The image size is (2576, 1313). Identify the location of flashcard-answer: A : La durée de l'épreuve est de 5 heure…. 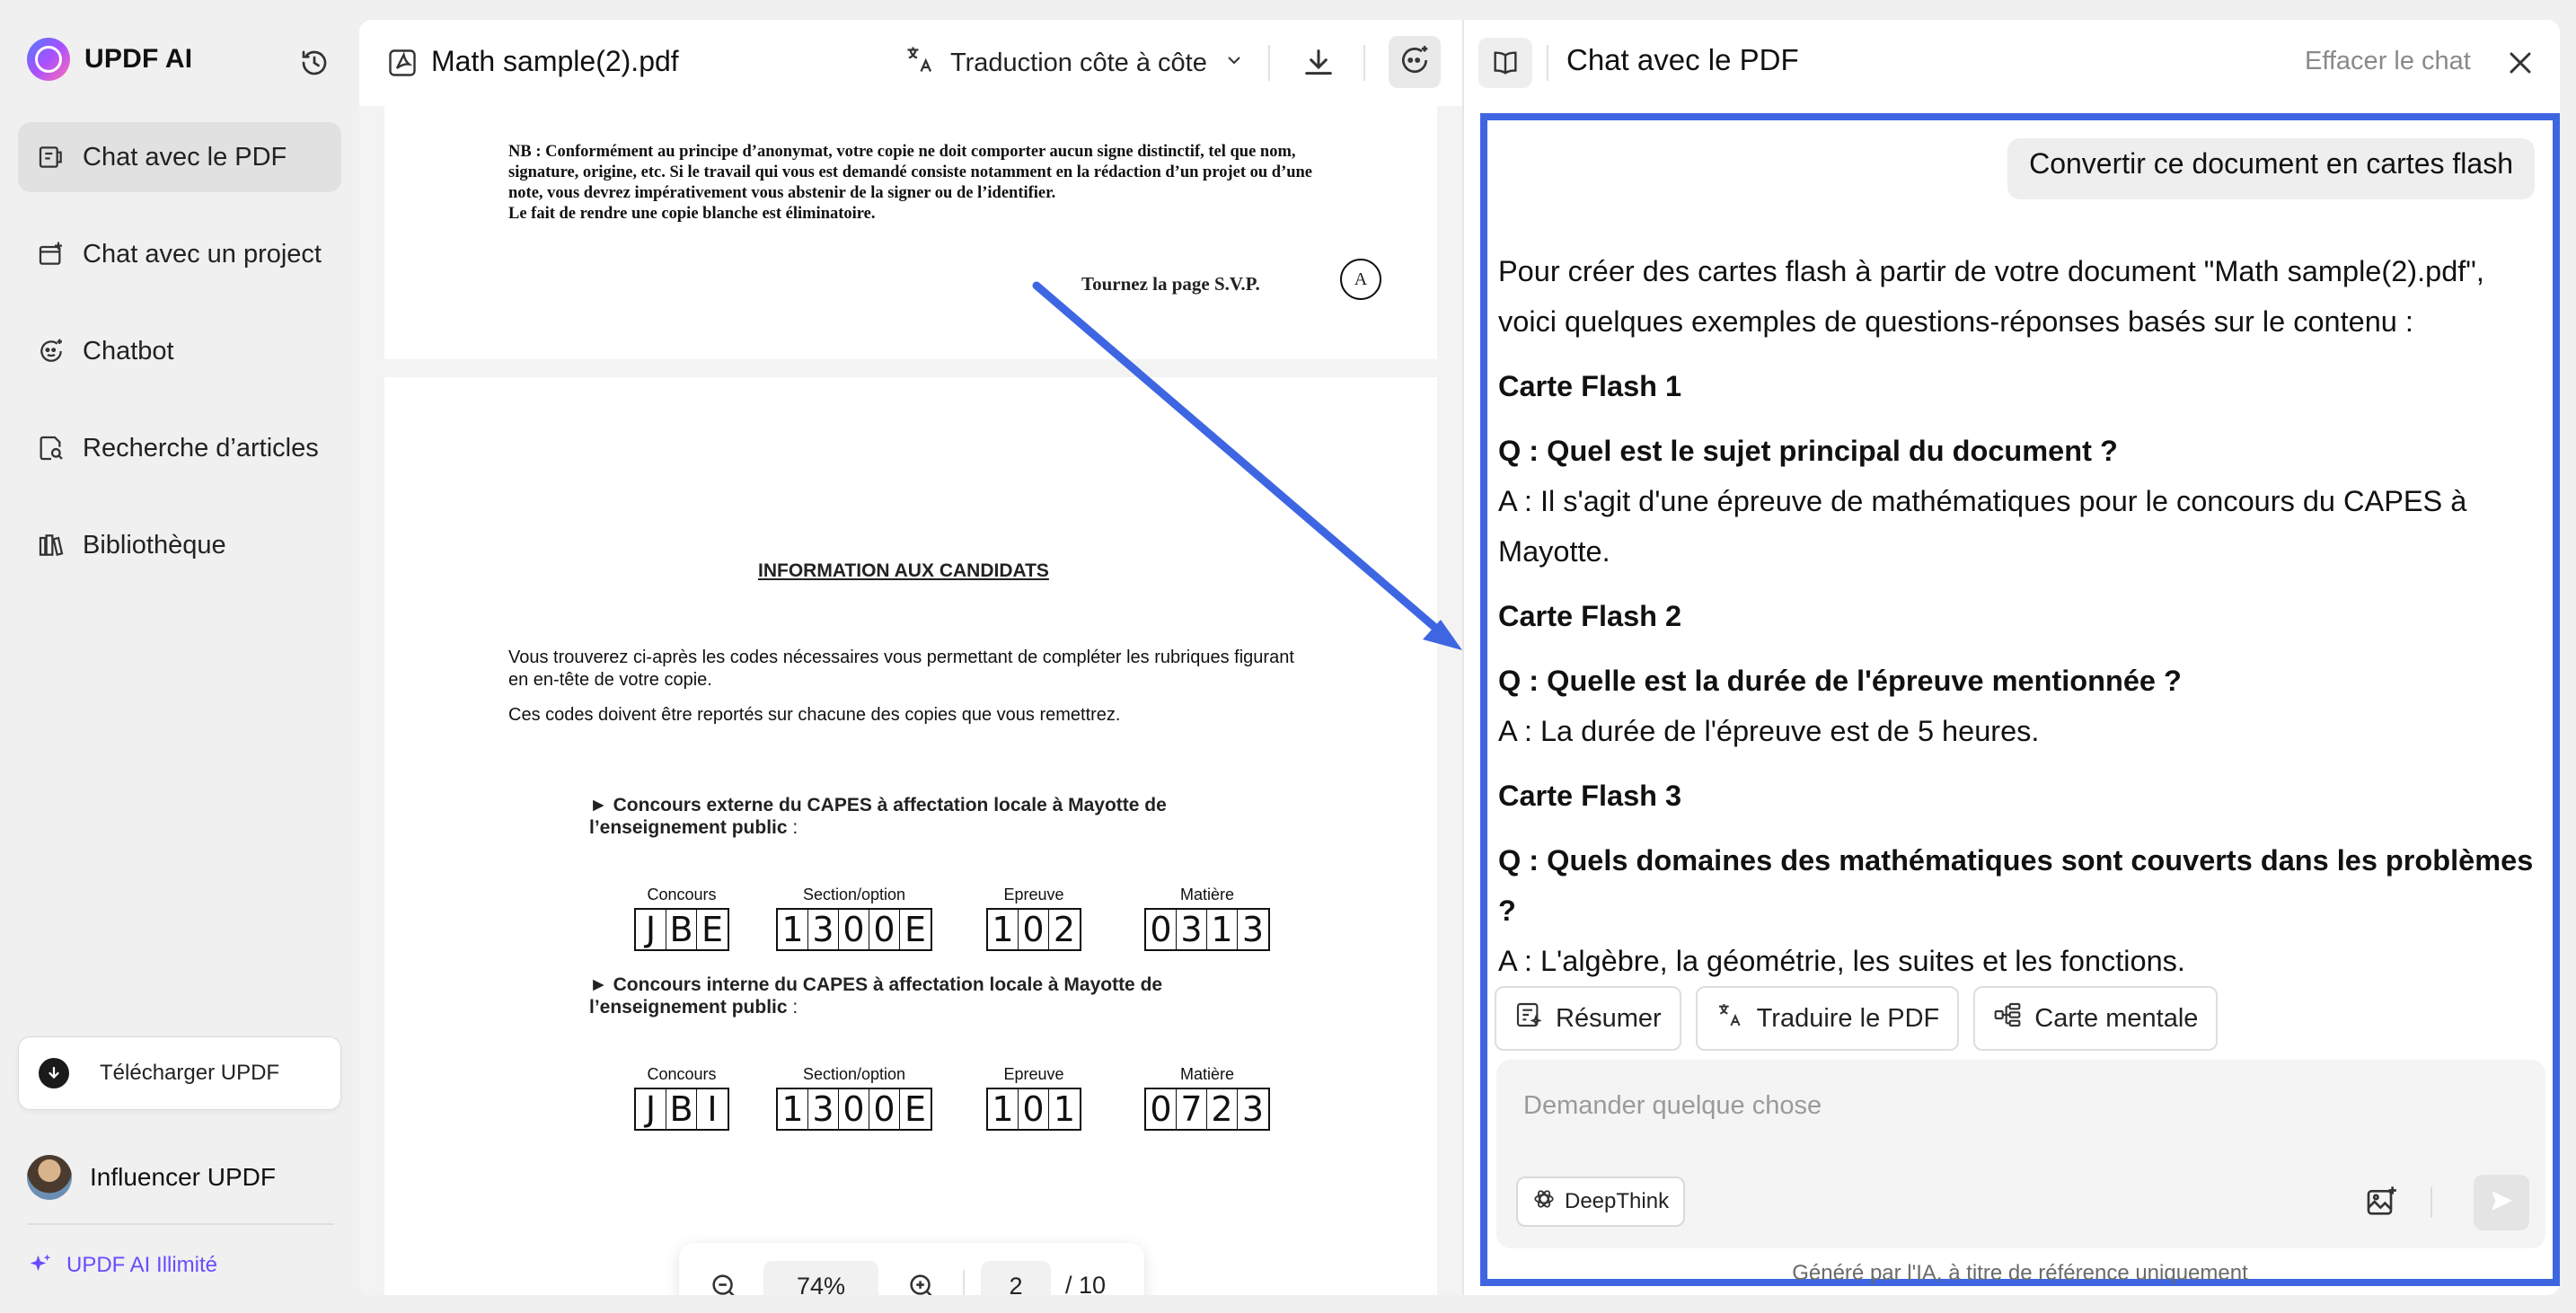
(1769, 731).